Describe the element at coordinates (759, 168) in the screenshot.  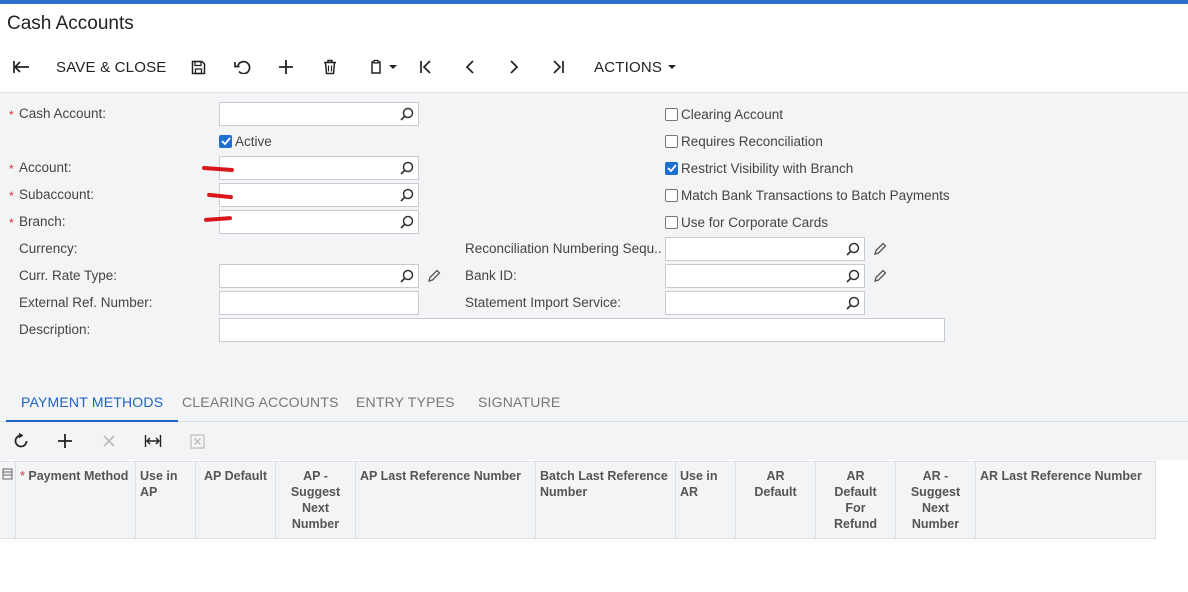
I see `restrict-visibility-checkbox: Restrict Visibility with Branch` at that location.